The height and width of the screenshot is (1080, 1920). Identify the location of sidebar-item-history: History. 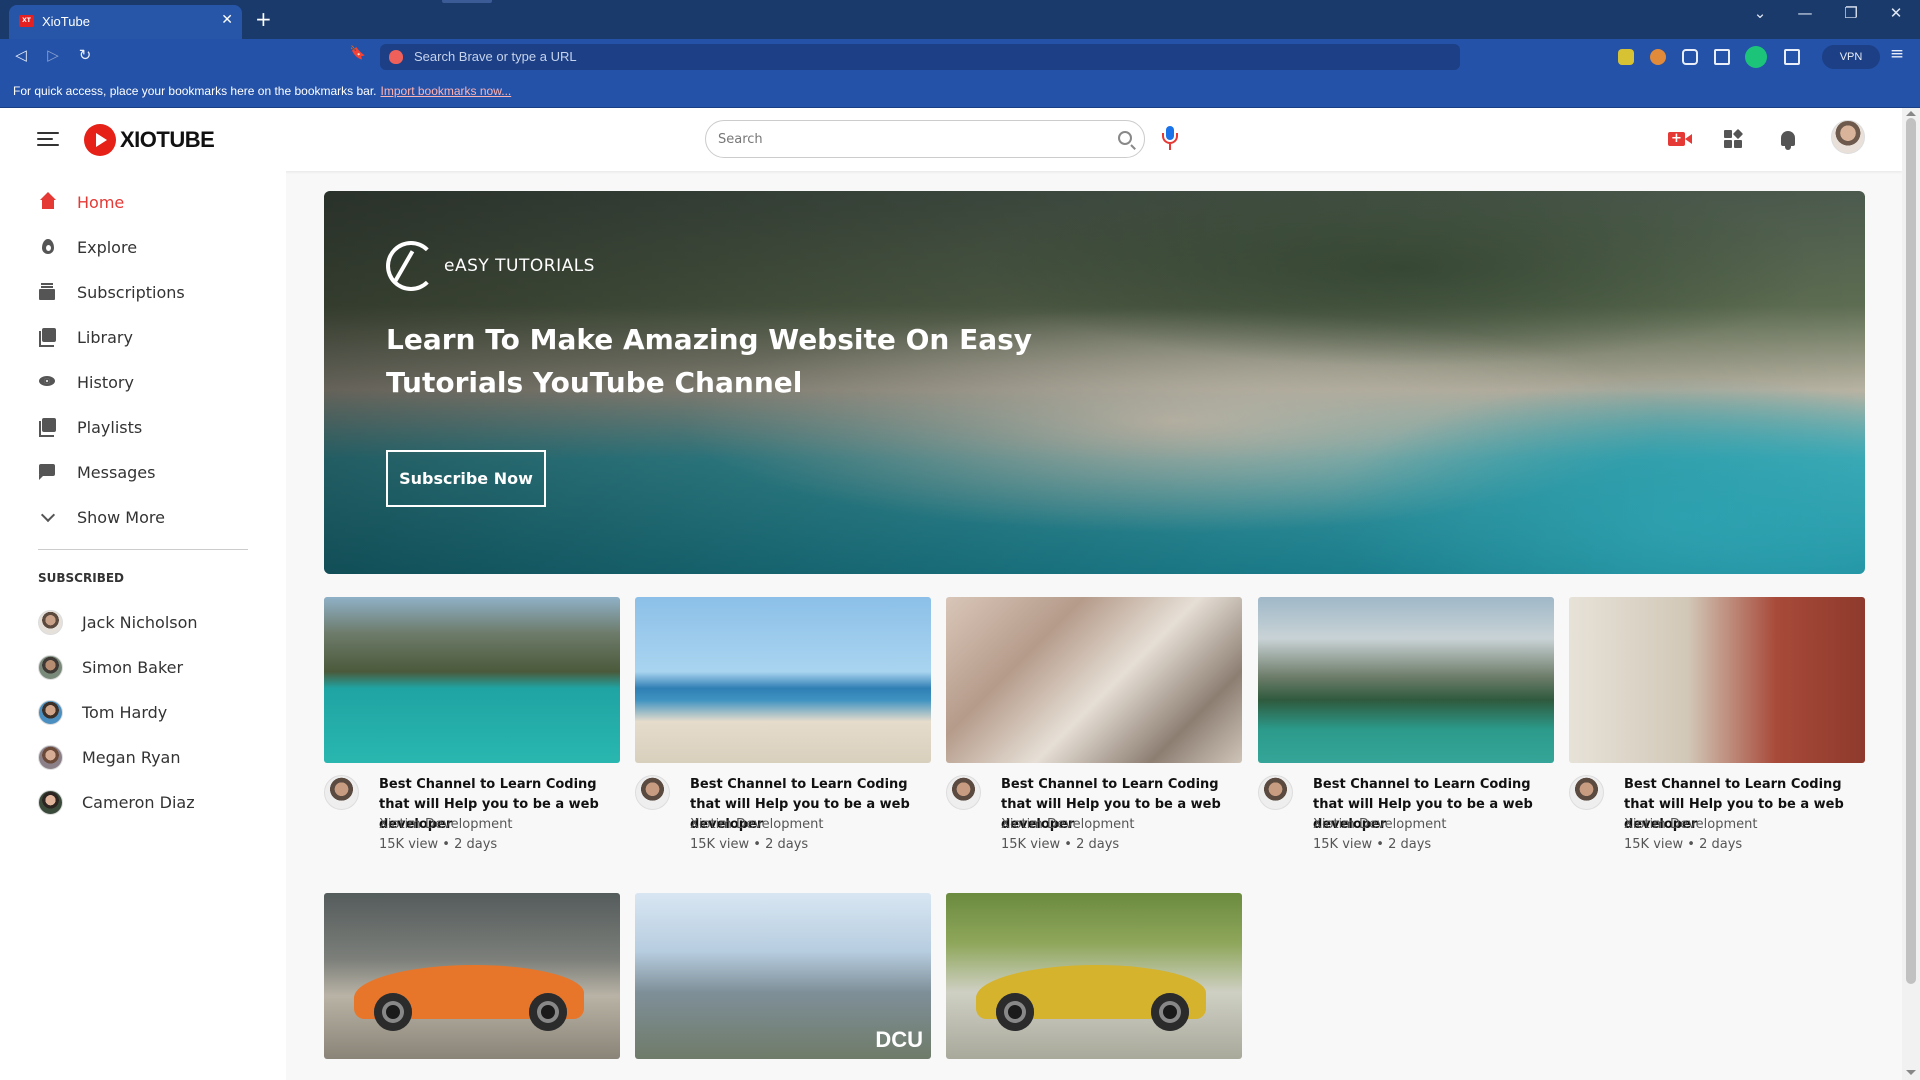
(86, 382).